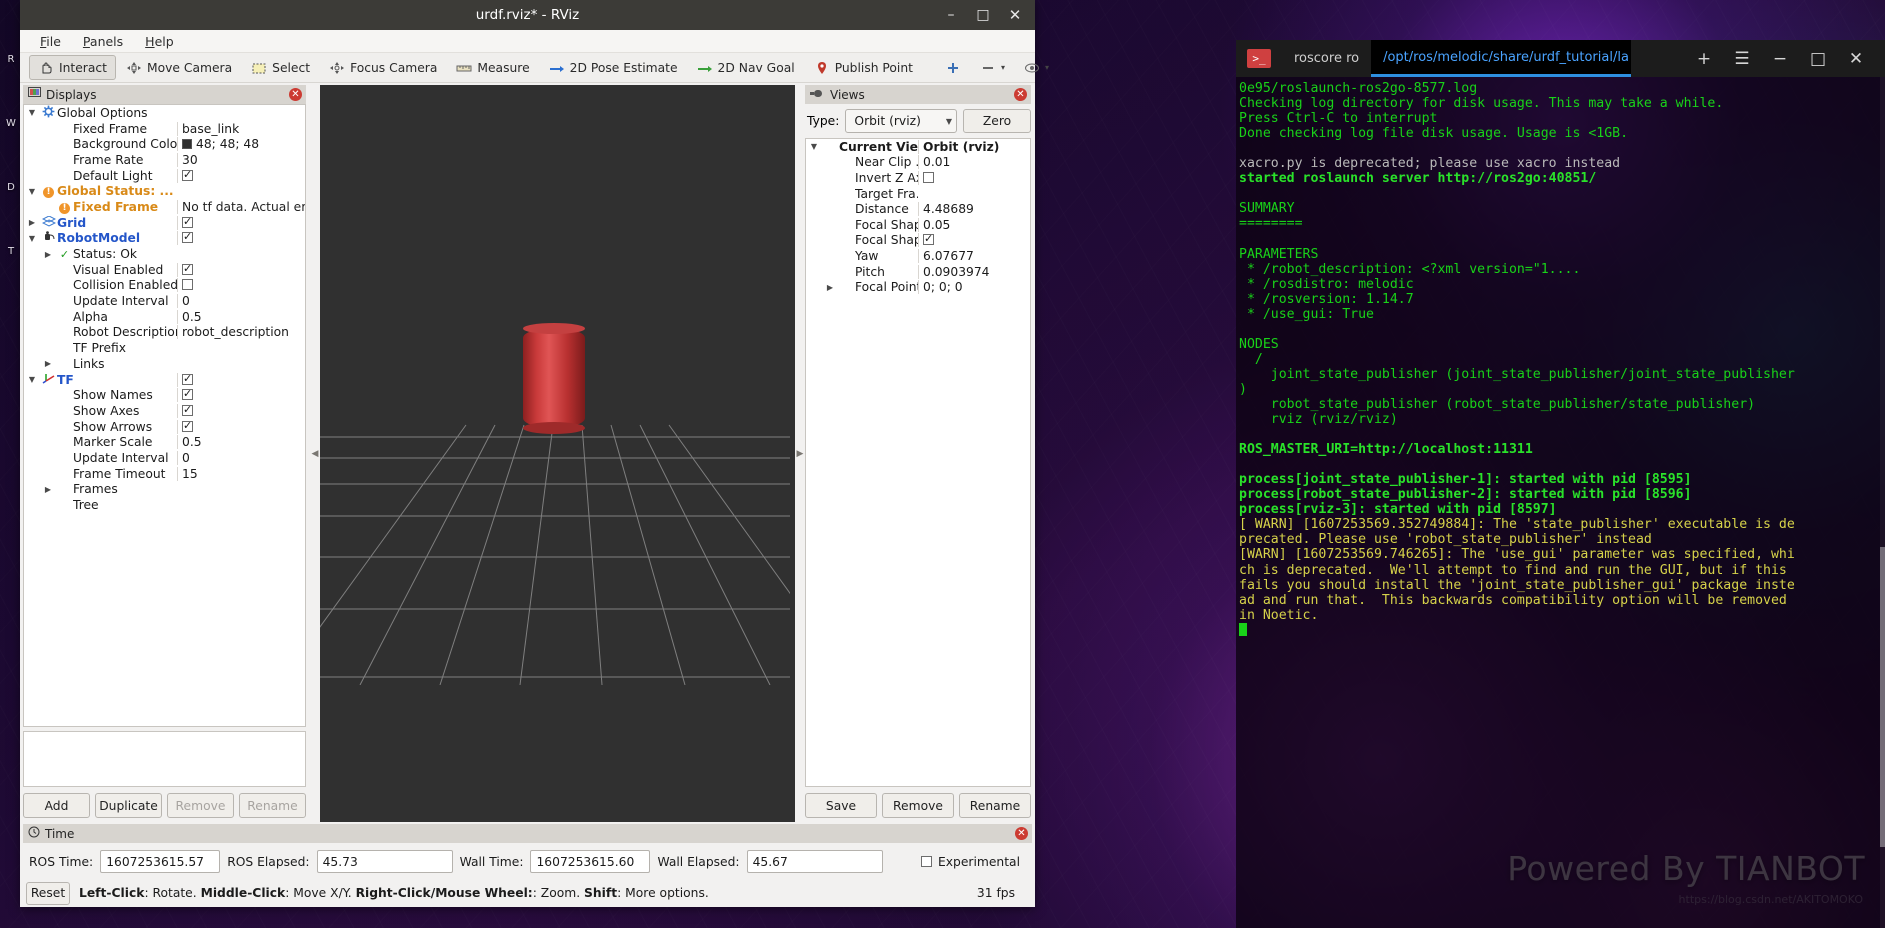  What do you see at coordinates (241, 332) in the screenshot?
I see `row-value-cell: robot_description` at bounding box center [241, 332].